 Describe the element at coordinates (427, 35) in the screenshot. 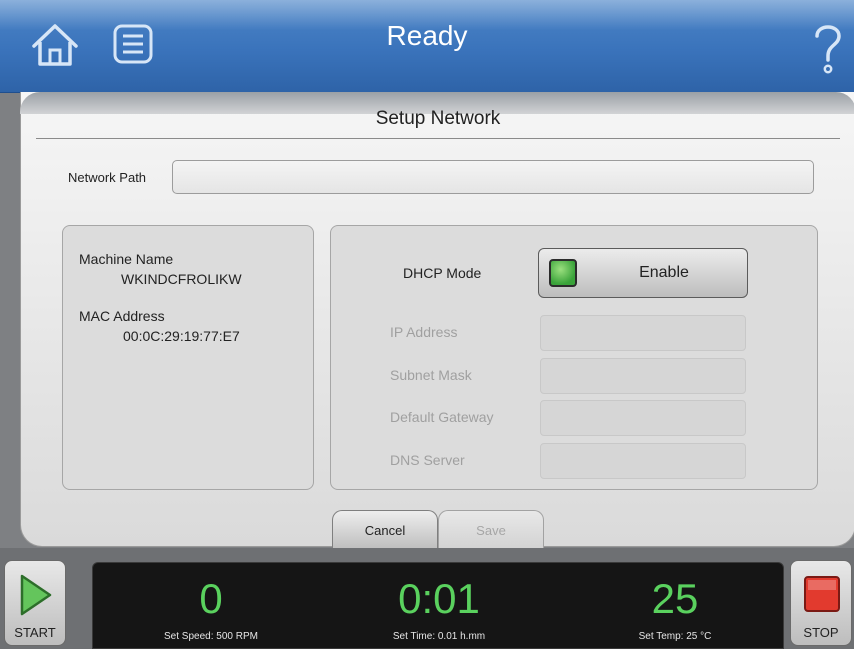

I see `status-title: Ready` at that location.